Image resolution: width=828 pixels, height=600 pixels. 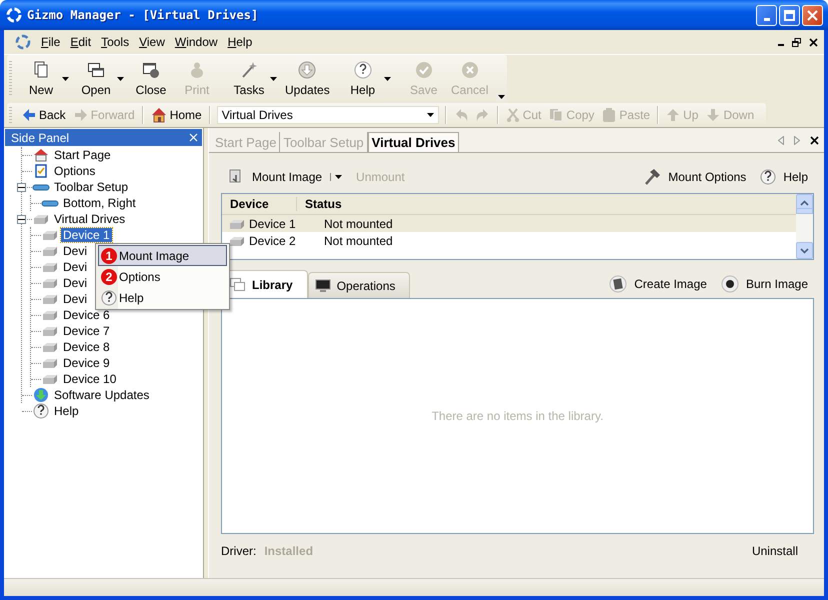 What do you see at coordinates (775, 551) in the screenshot?
I see `uninstall-button: Uninstall` at bounding box center [775, 551].